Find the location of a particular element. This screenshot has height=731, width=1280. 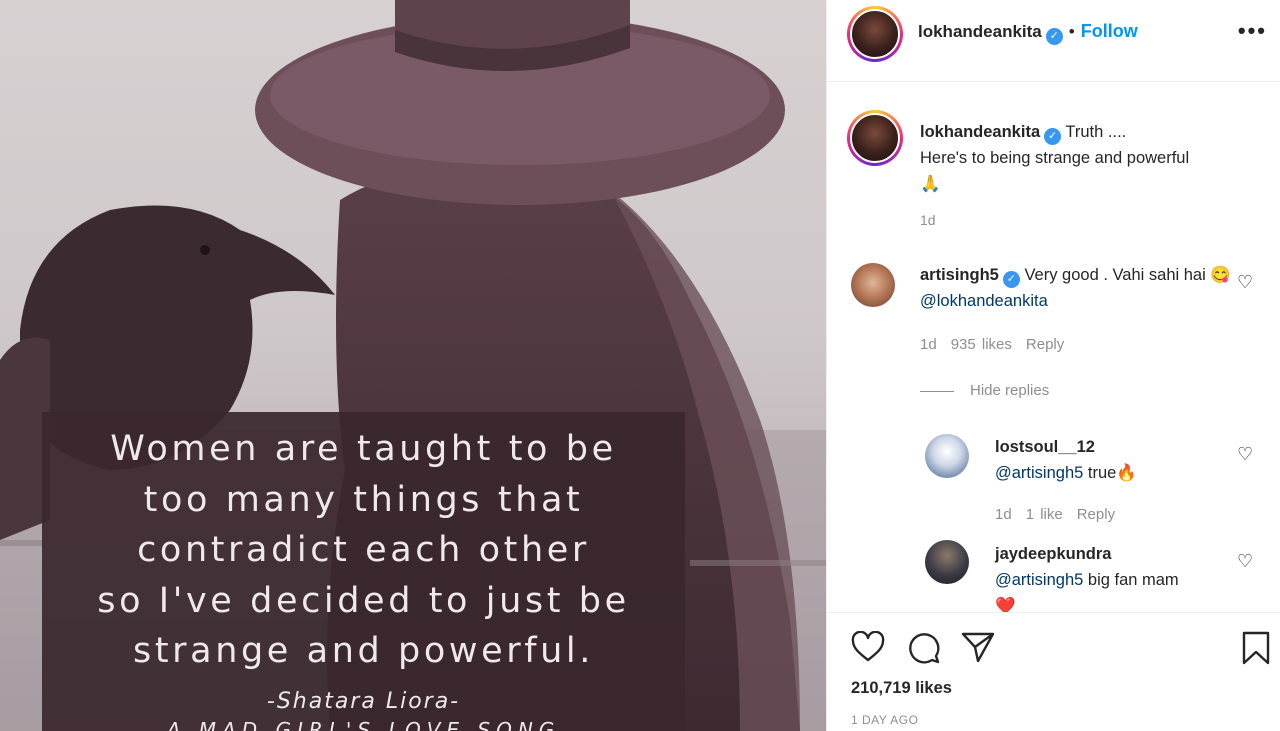

praying-hands-emoji: 🙏 is located at coordinates (930, 184).